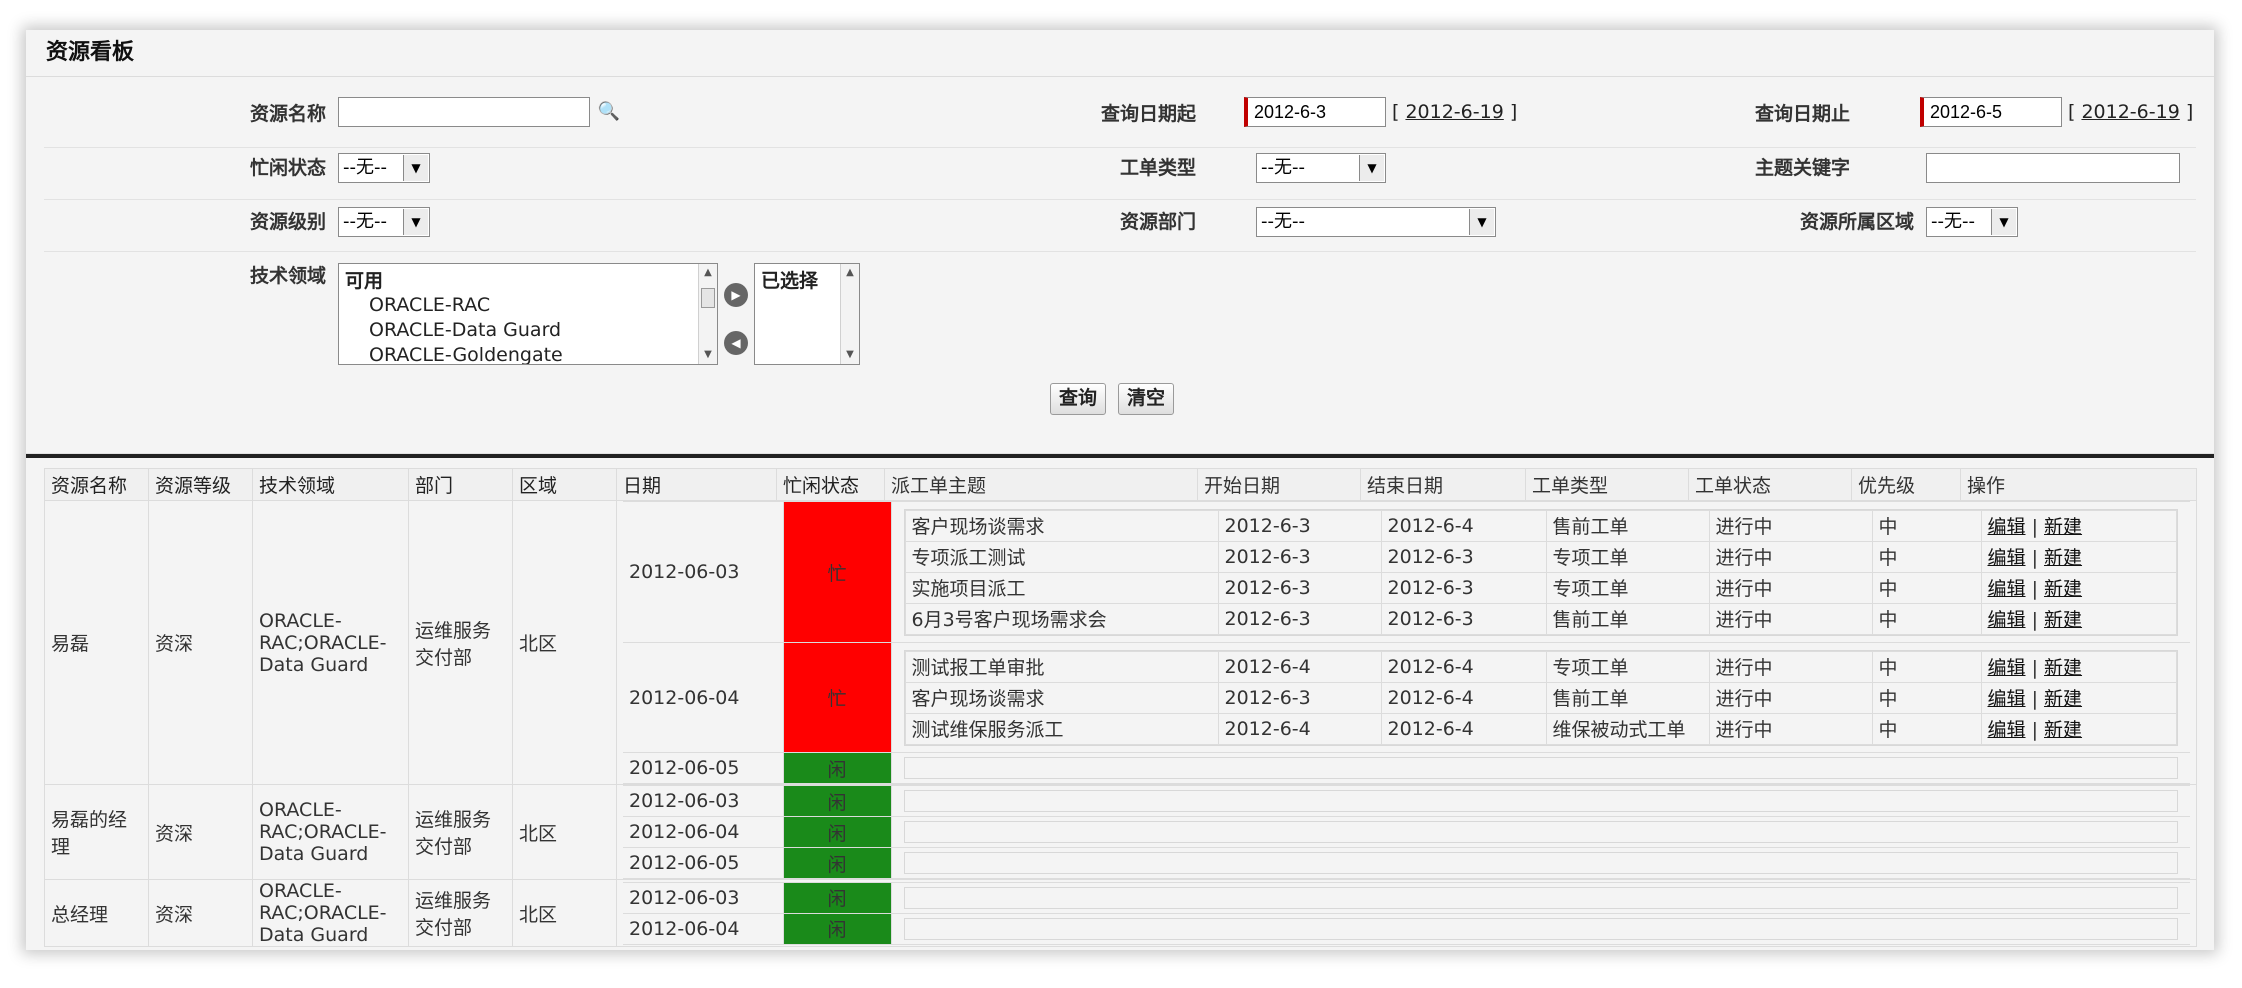 This screenshot has height=988, width=2242. Describe the element at coordinates (2130, 112) in the screenshot. I see `query-end-today-link: 2012-6-19` at that location.